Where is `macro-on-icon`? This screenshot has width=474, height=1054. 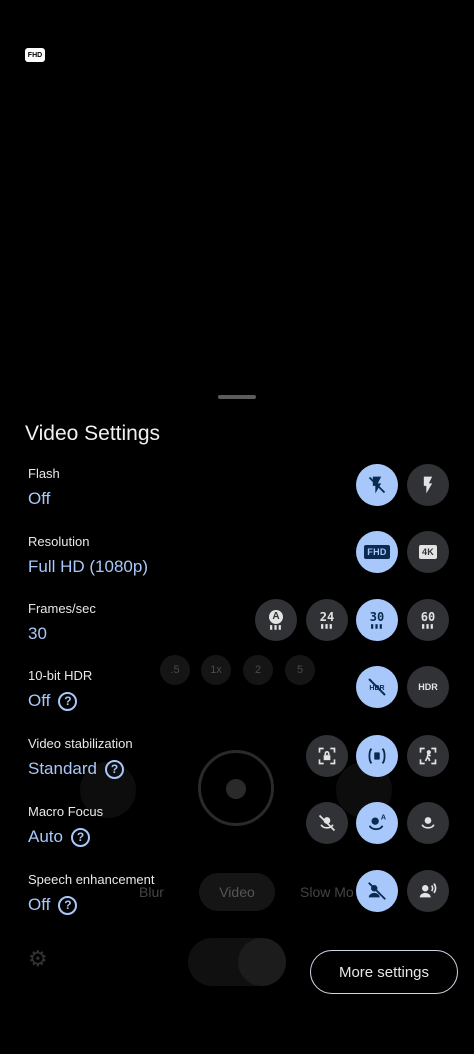 macro-on-icon is located at coordinates (428, 823).